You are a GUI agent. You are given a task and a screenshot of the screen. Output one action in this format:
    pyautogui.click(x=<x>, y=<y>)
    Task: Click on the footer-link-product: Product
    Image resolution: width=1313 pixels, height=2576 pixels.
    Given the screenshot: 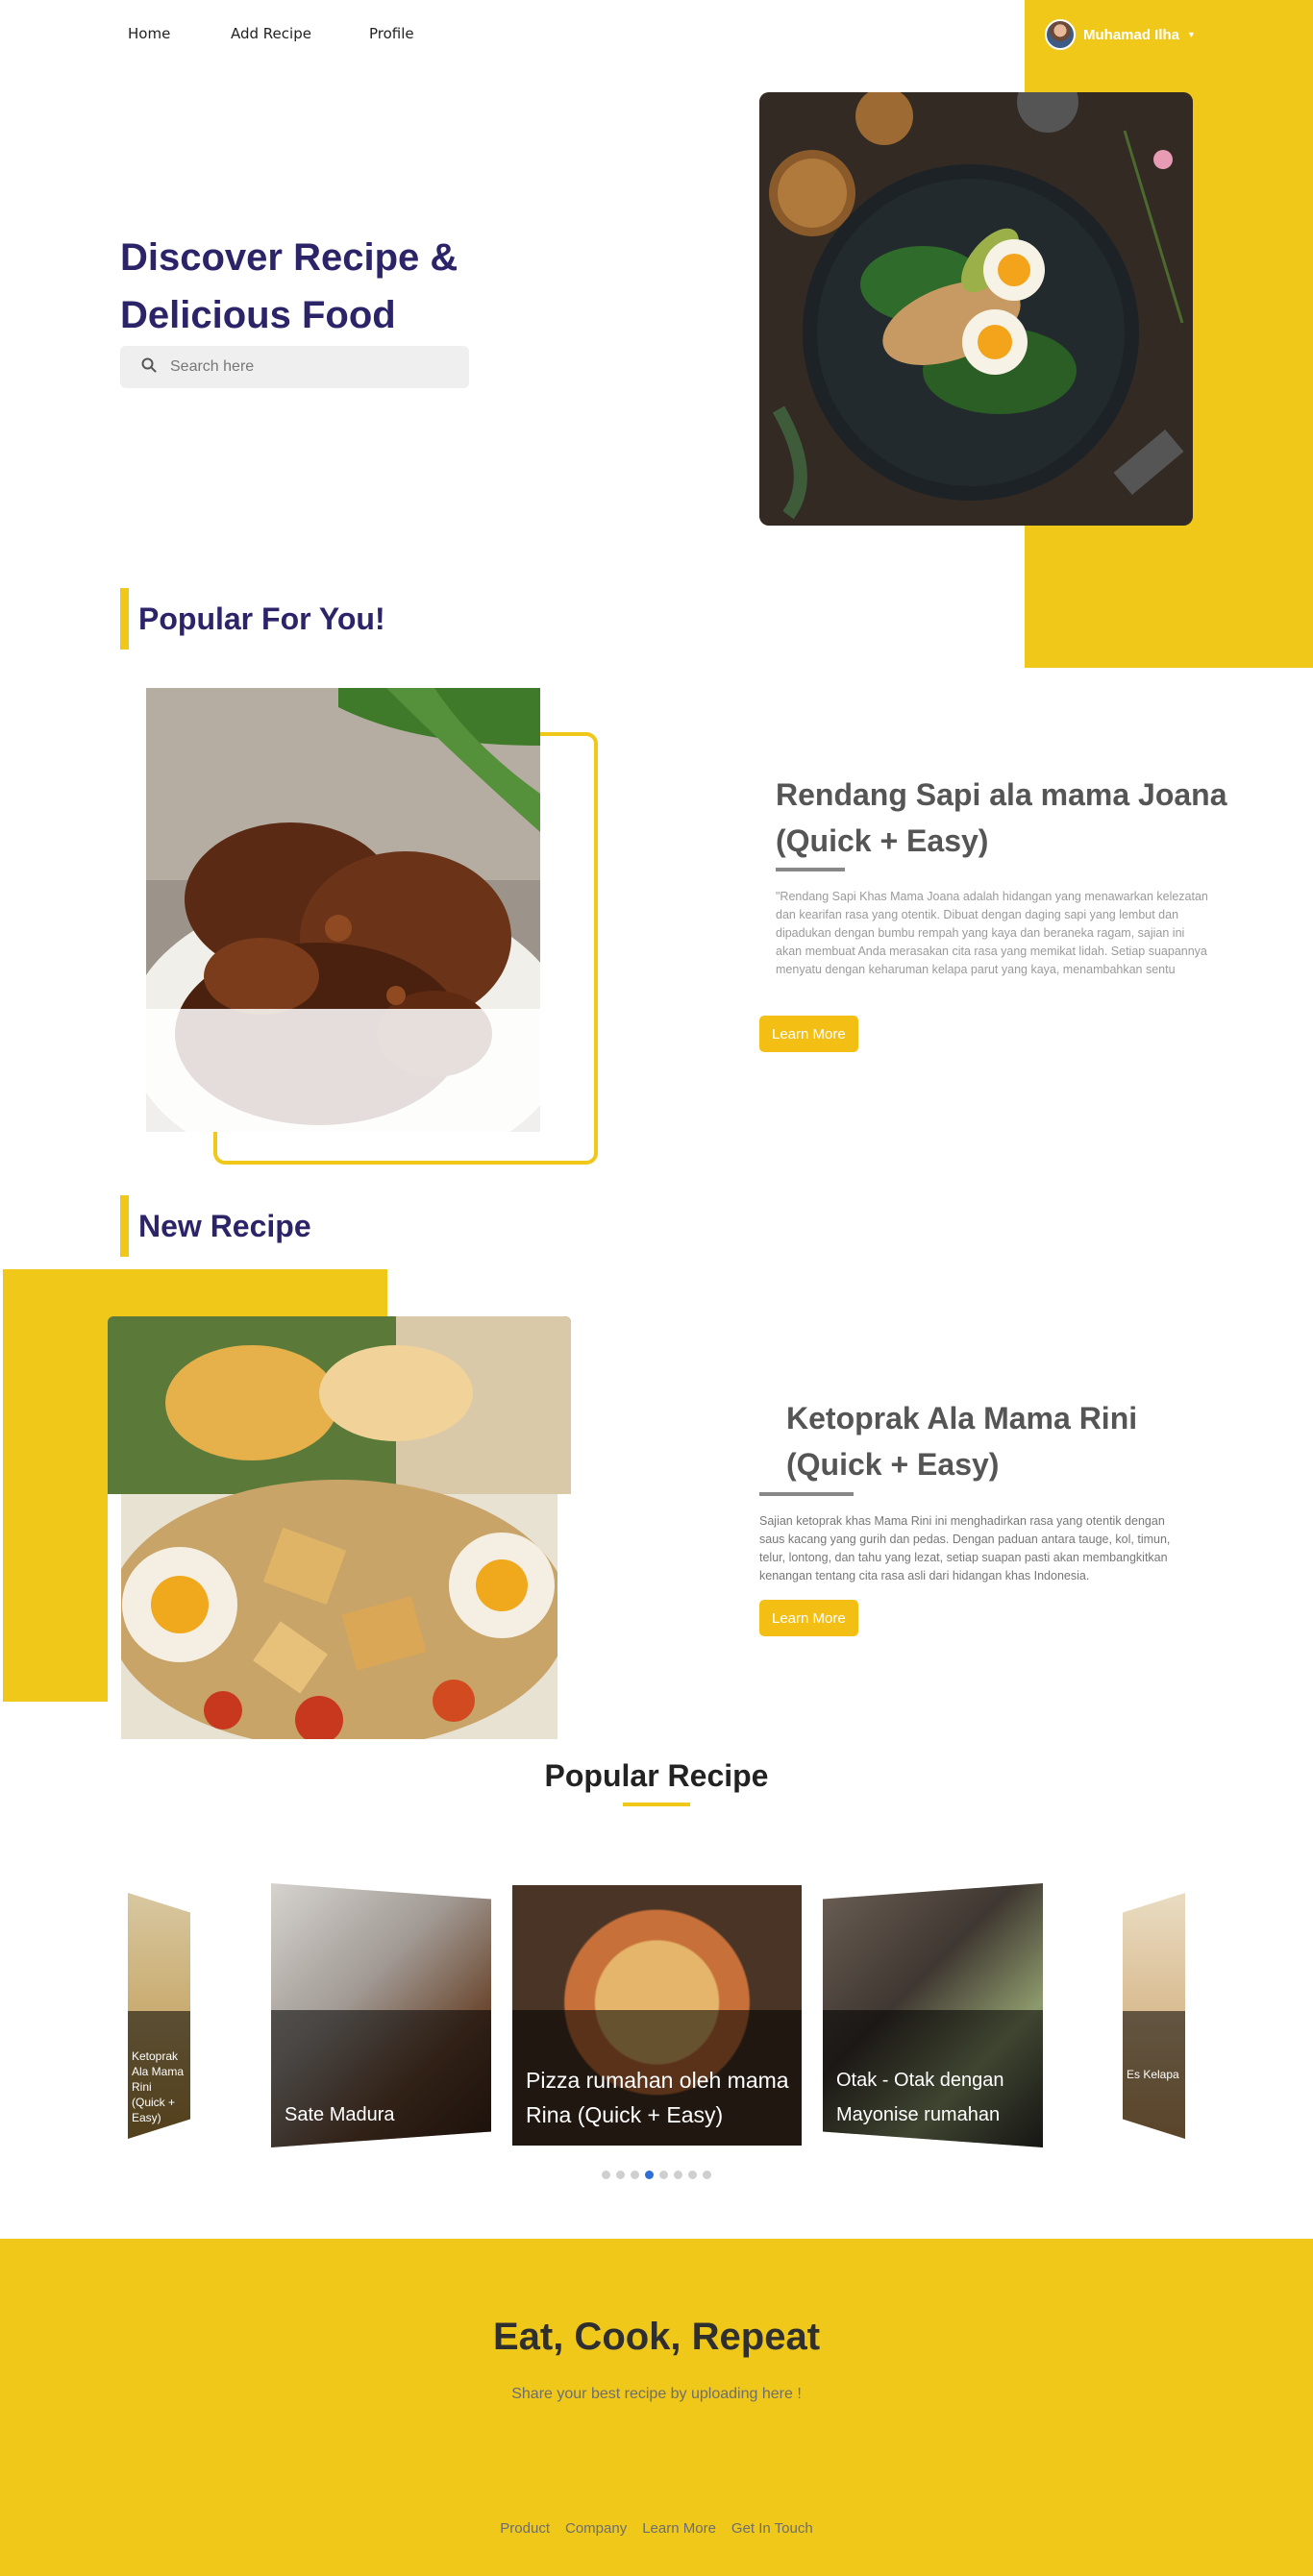 What is the action you would take?
    pyautogui.click(x=525, y=2528)
    